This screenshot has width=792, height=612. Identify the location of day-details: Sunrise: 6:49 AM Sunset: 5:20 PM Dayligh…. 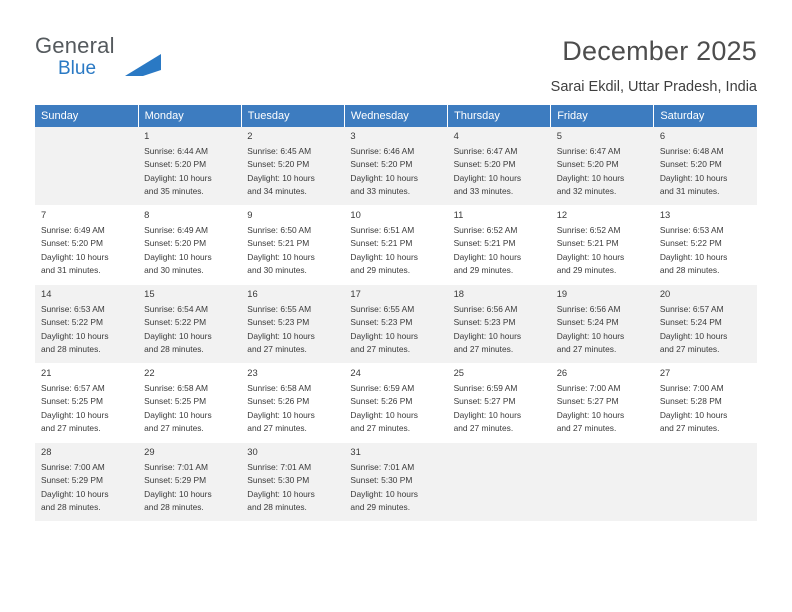
(178, 250).